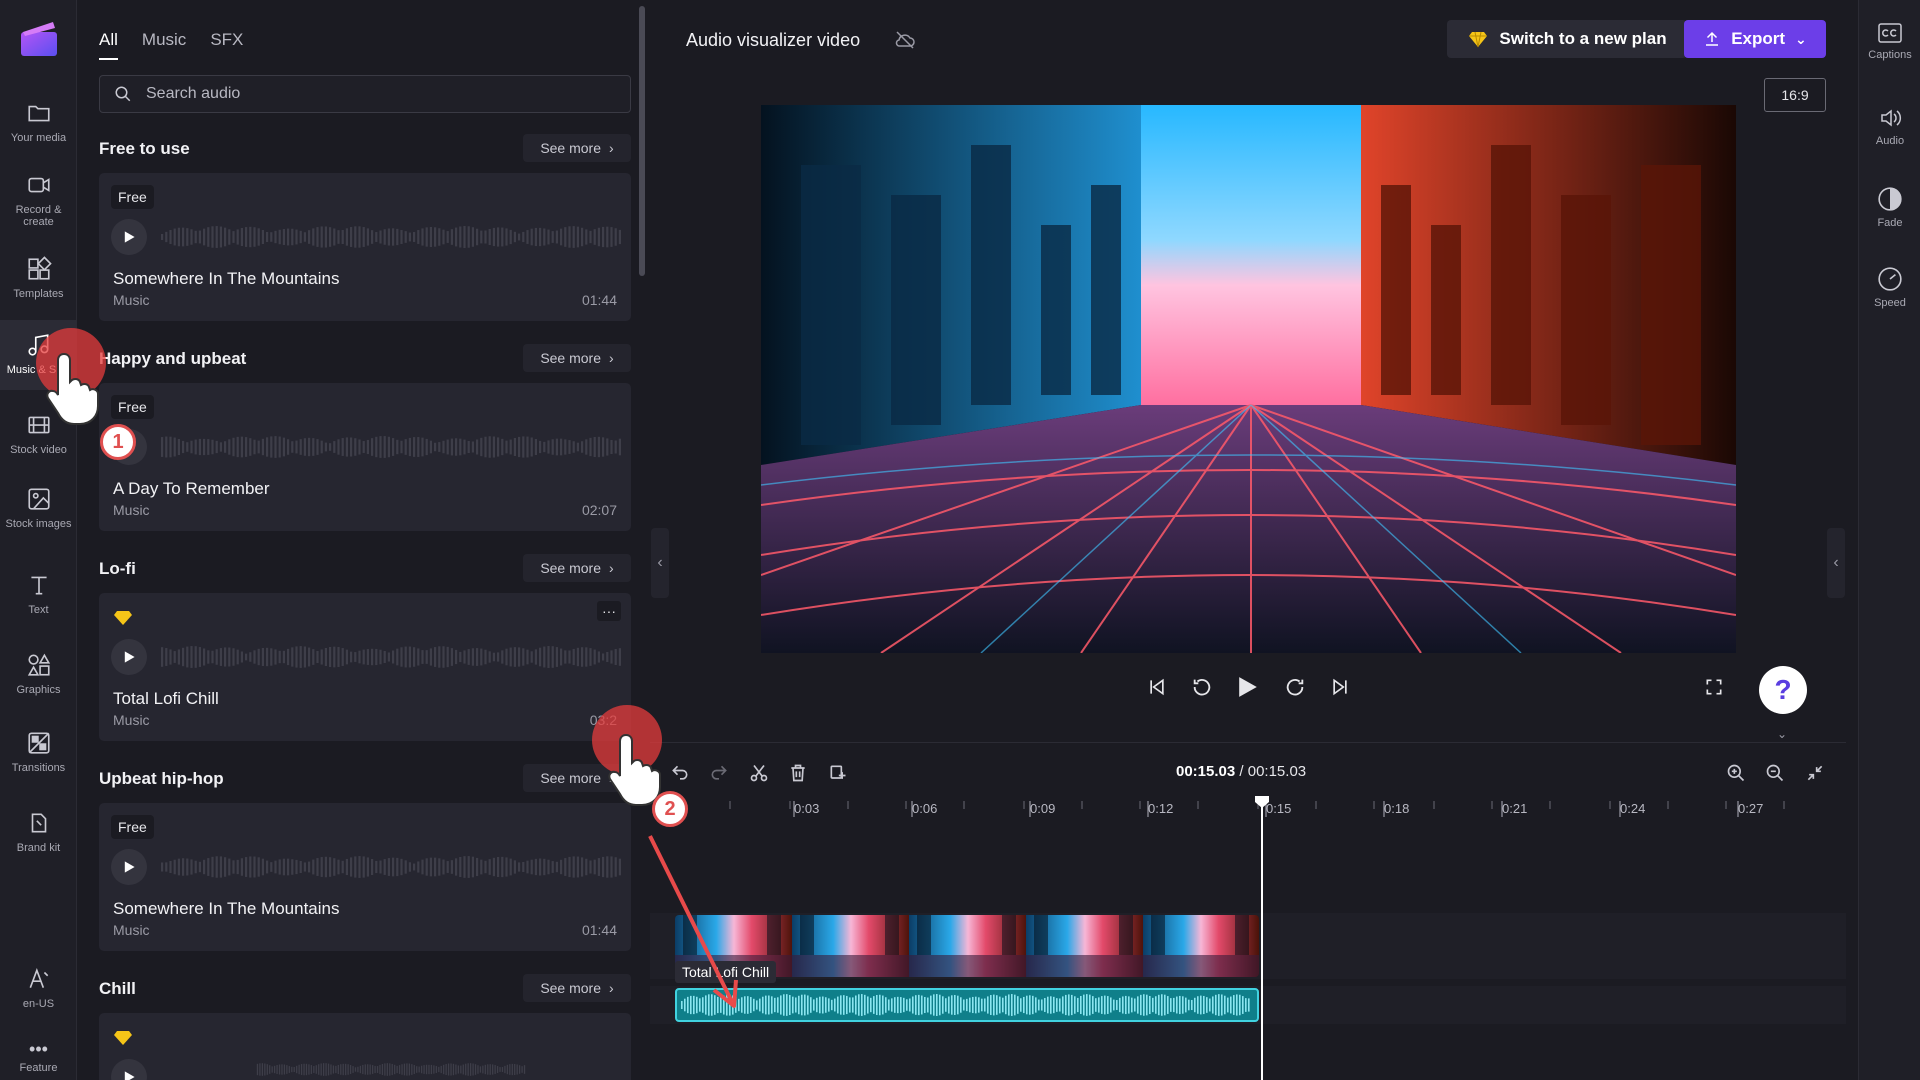  What do you see at coordinates (1248, 814) in the screenshot?
I see `timeline-ruler` at bounding box center [1248, 814].